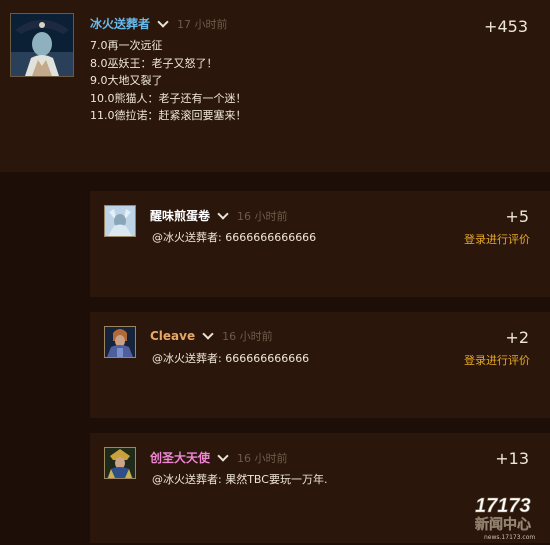  I want to click on vote-score: +13, so click(512, 458).